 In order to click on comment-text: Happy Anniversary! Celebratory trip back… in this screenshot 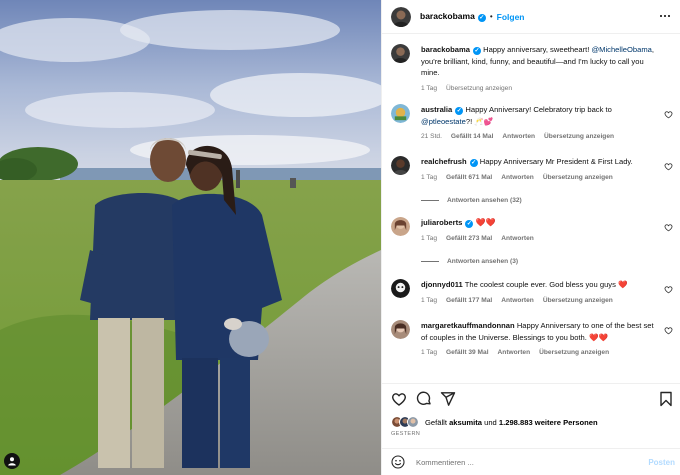, I will do `click(538, 109)`.